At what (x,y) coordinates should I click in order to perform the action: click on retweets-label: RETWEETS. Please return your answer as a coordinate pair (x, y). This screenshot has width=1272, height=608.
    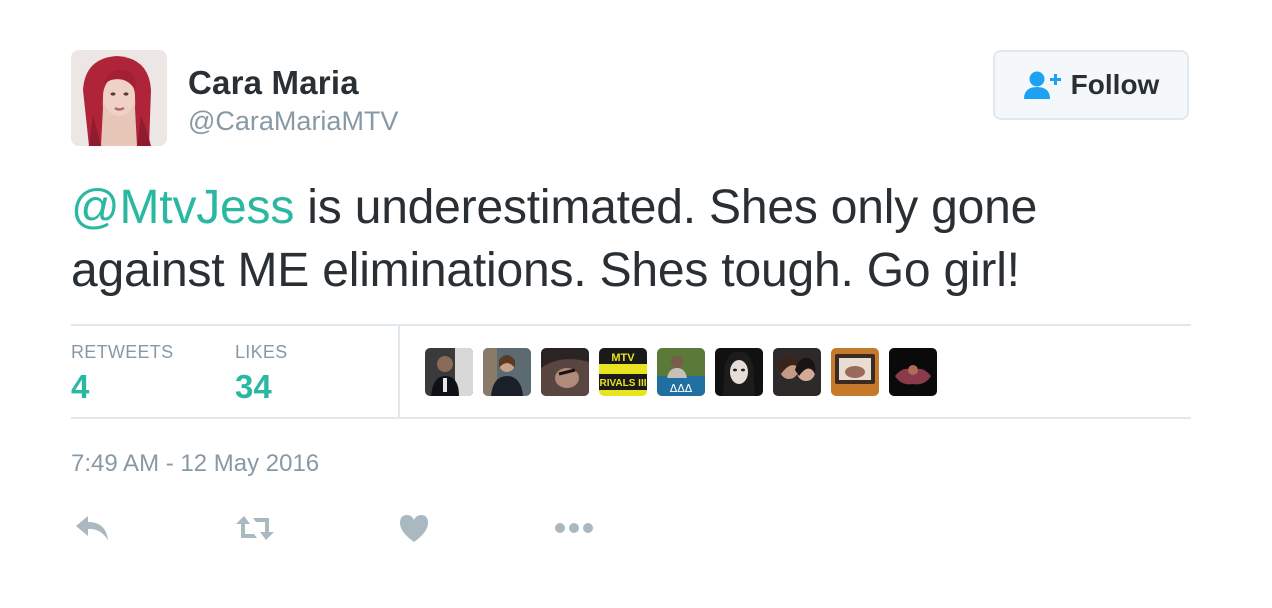
    Looking at the image, I should click on (122, 352).